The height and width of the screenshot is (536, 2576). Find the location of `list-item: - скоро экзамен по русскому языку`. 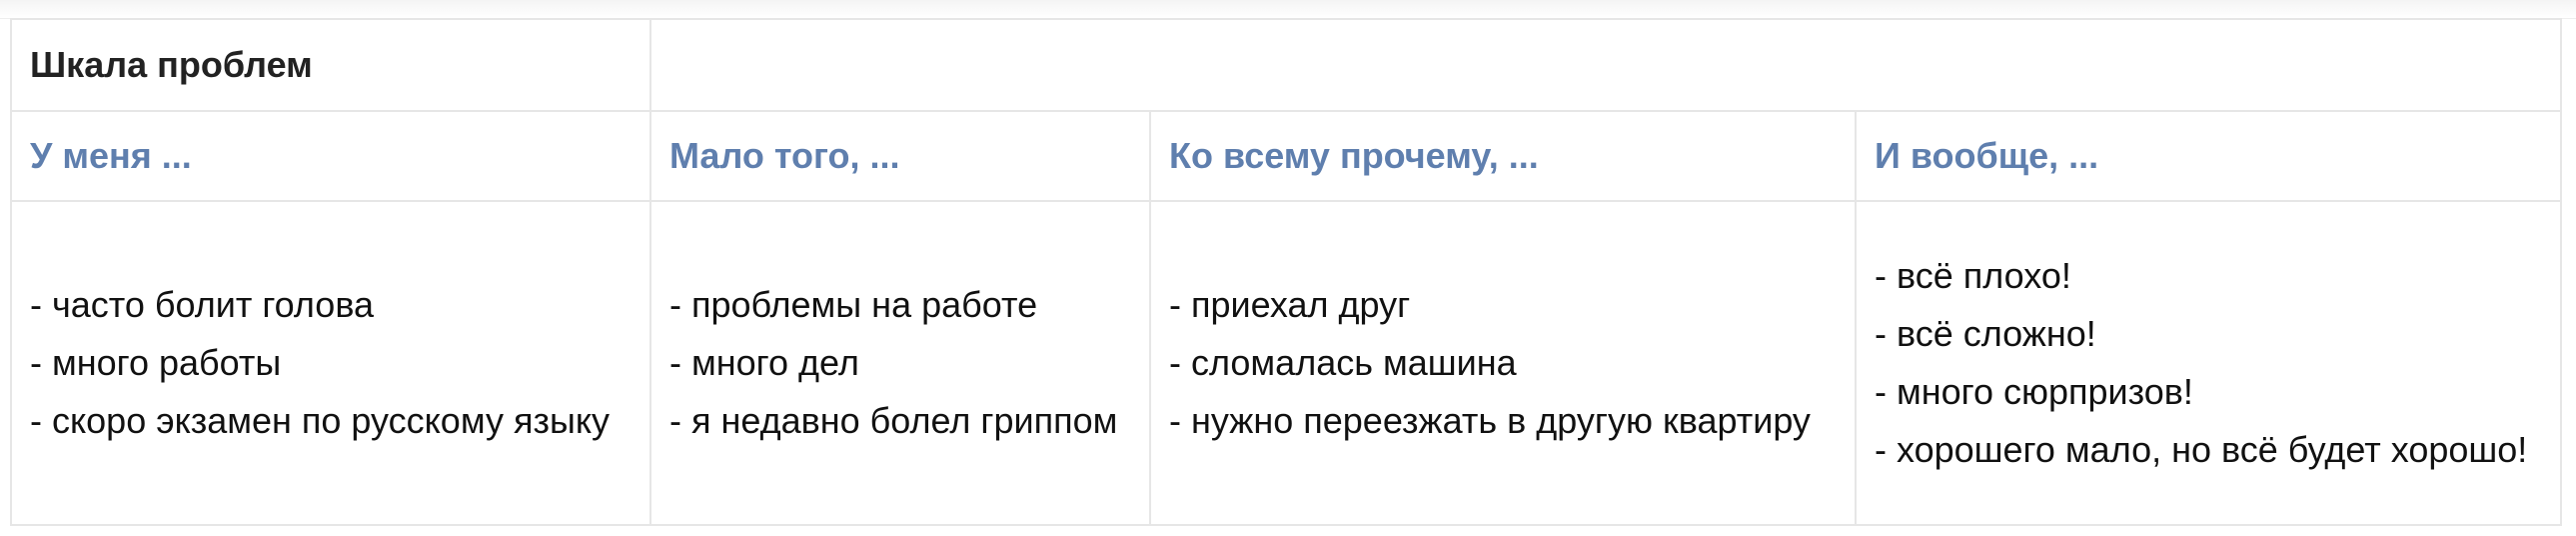

list-item: - скоро экзамен по русскому языку is located at coordinates (320, 420).